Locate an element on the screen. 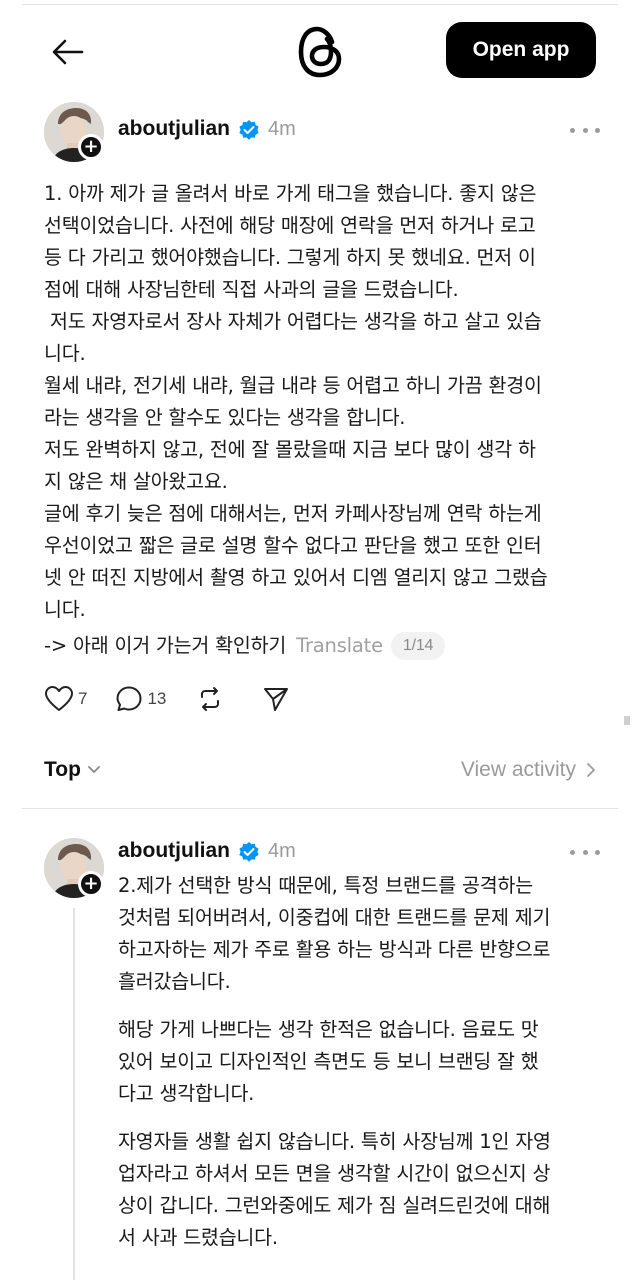 Image resolution: width=640 pixels, height=1280 pixels. comment-icon is located at coordinates (129, 698).